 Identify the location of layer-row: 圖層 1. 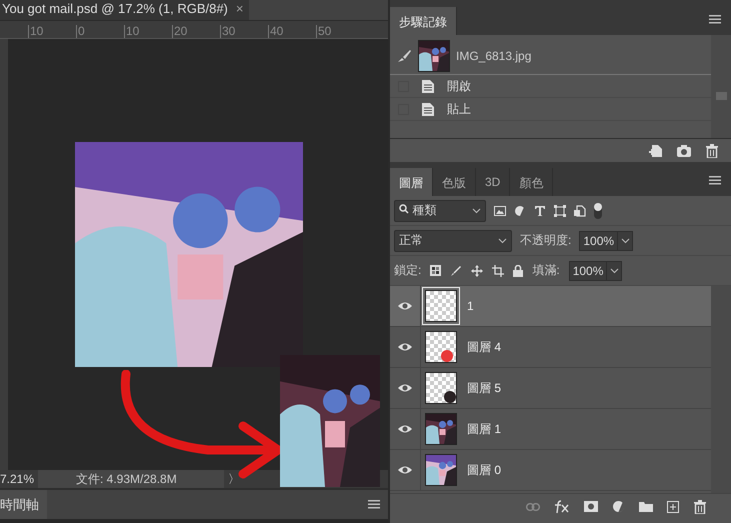
(550, 429).